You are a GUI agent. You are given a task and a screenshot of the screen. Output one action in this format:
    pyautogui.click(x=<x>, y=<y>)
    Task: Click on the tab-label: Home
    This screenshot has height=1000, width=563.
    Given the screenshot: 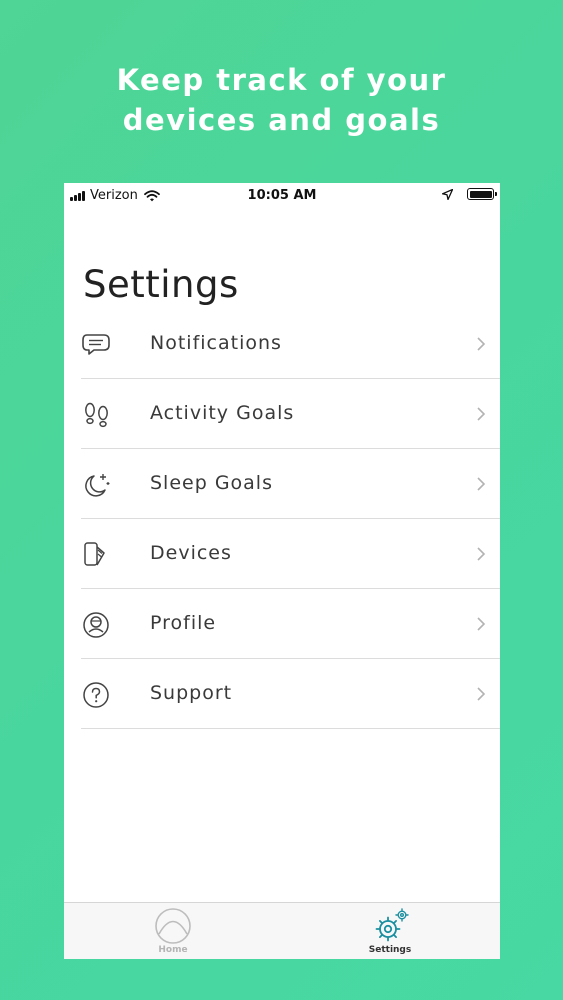 What is the action you would take?
    pyautogui.click(x=173, y=950)
    